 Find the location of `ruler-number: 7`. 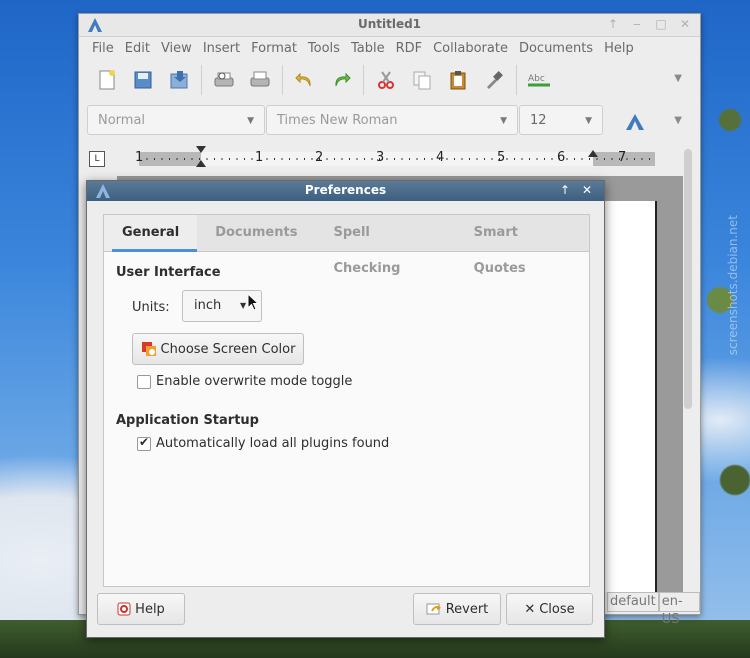

ruler-number: 7 is located at coordinates (622, 157).